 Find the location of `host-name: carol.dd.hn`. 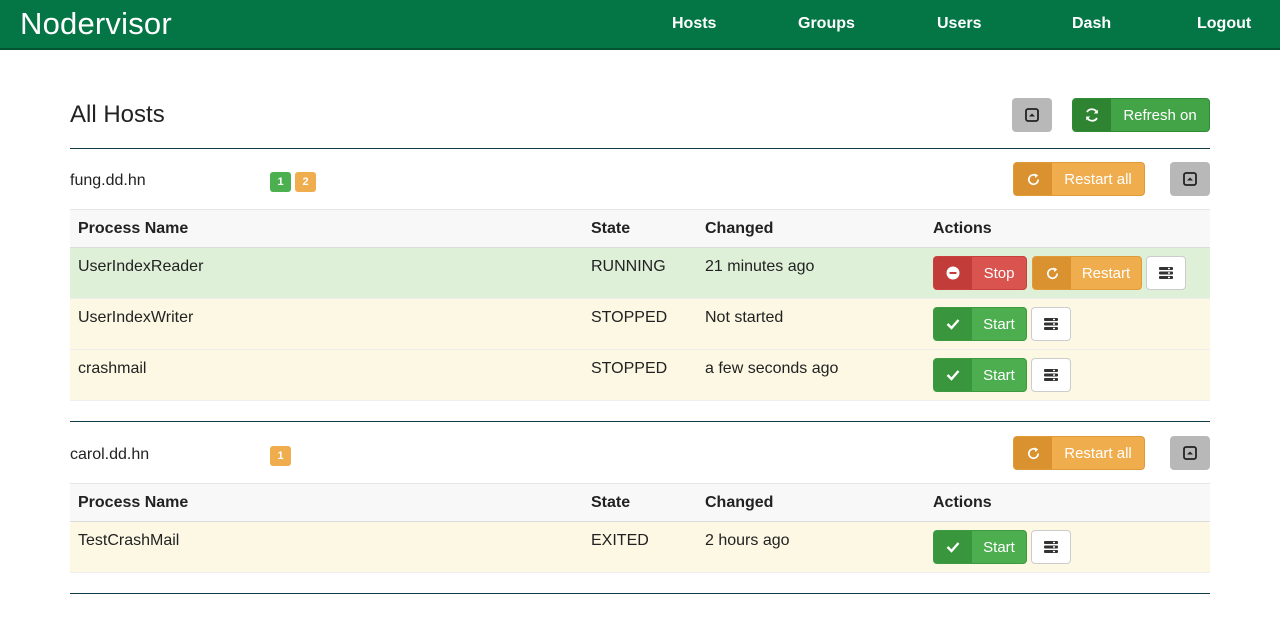

host-name: carol.dd.hn is located at coordinates (110, 454).